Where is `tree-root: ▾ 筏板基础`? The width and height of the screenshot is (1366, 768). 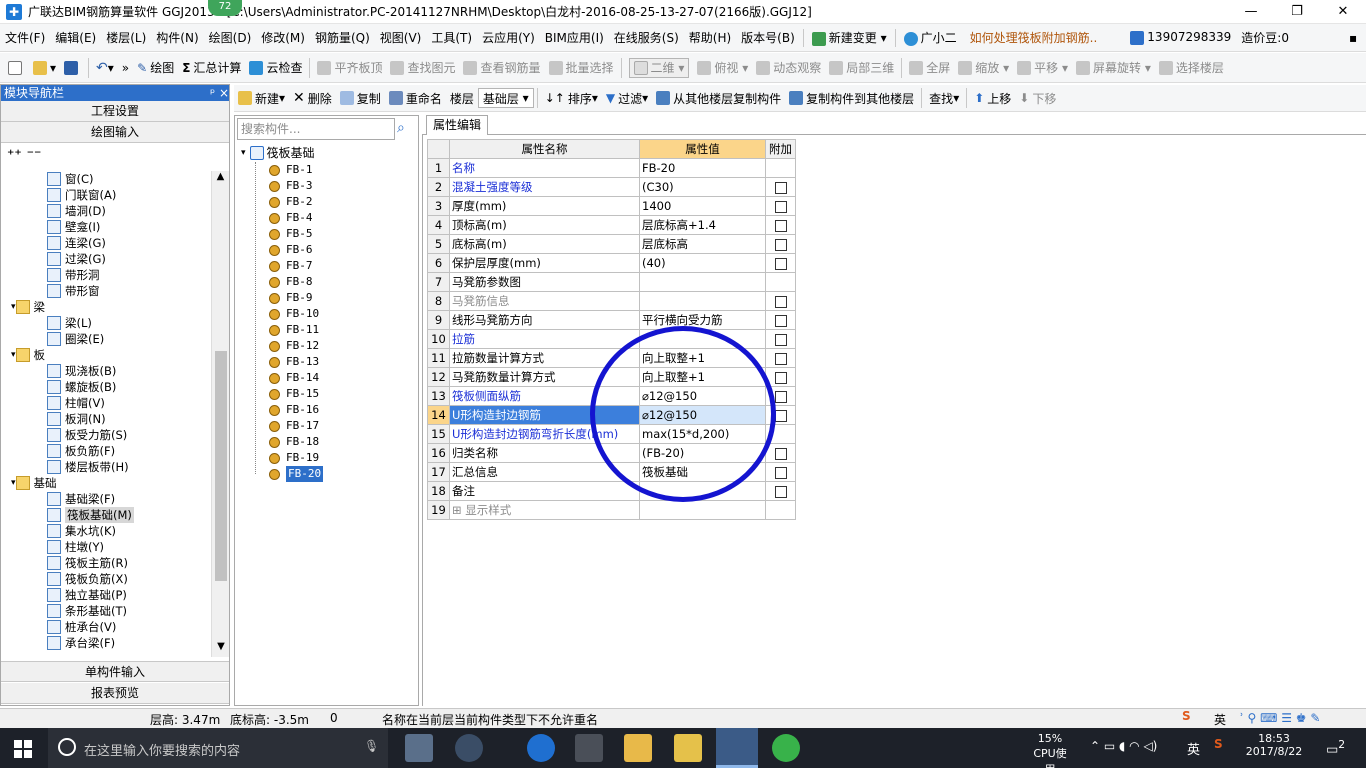
tree-root: ▾ 筏板基础 is located at coordinates (278, 153).